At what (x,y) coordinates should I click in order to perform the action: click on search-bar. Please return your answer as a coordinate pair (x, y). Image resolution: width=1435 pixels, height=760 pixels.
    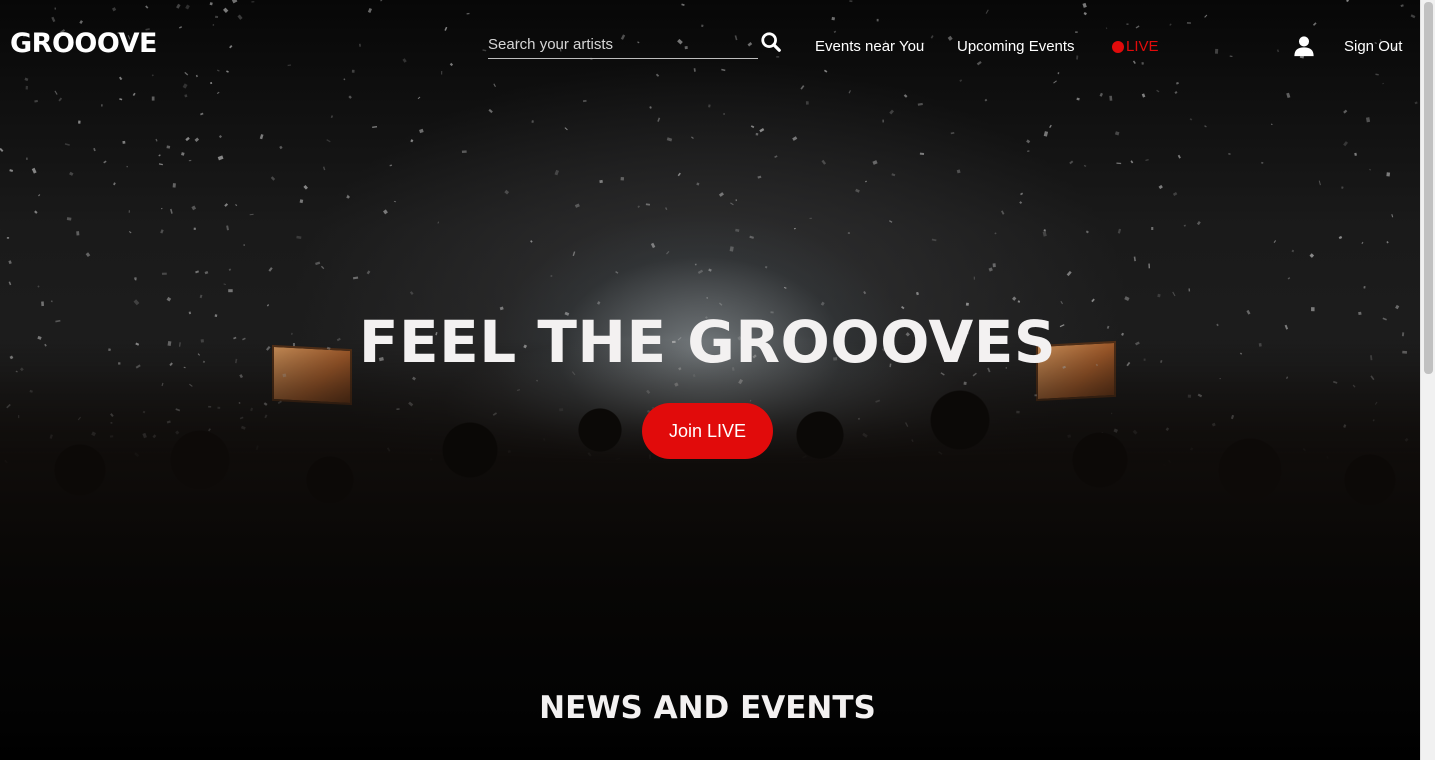
    Looking at the image, I should click on (623, 45).